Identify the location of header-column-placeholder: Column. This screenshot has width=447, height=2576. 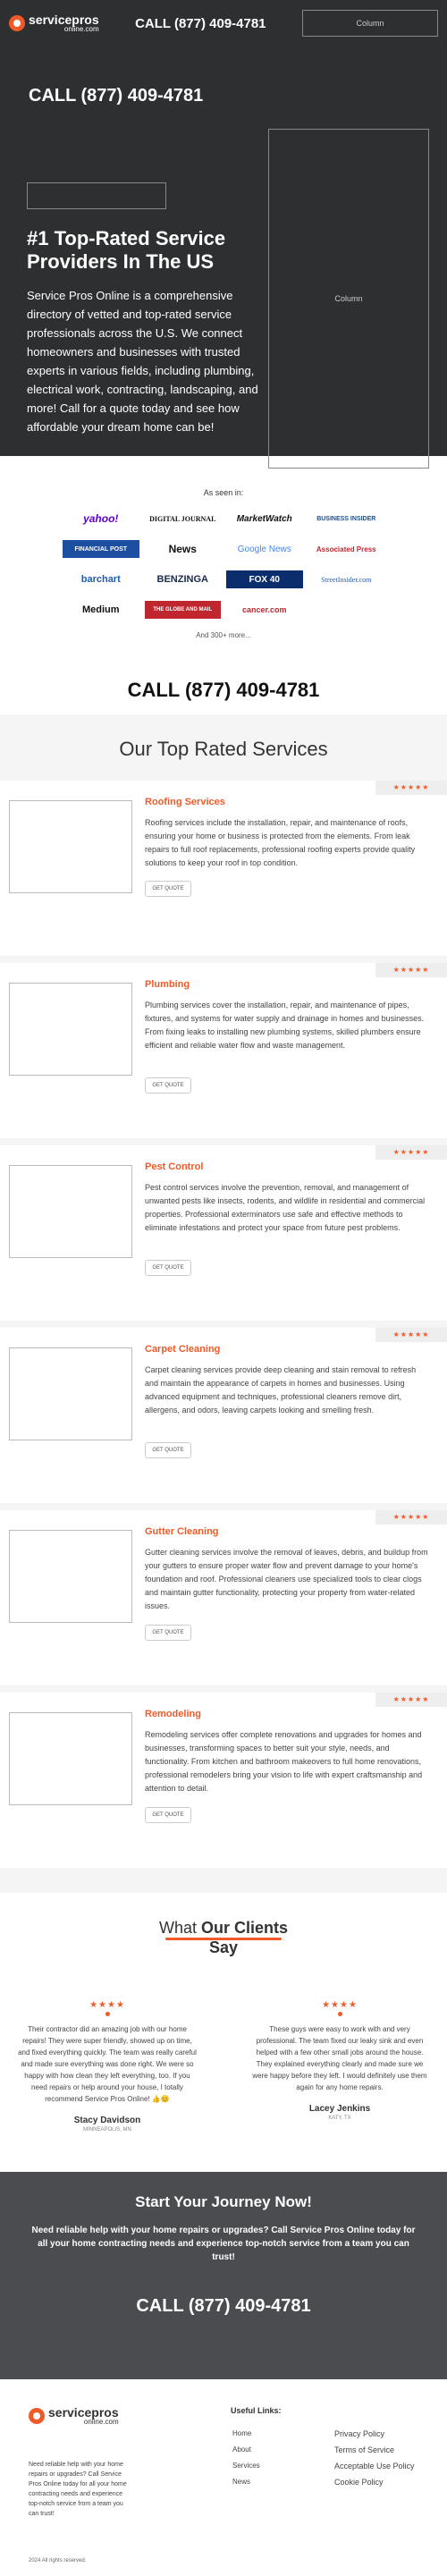
(370, 23).